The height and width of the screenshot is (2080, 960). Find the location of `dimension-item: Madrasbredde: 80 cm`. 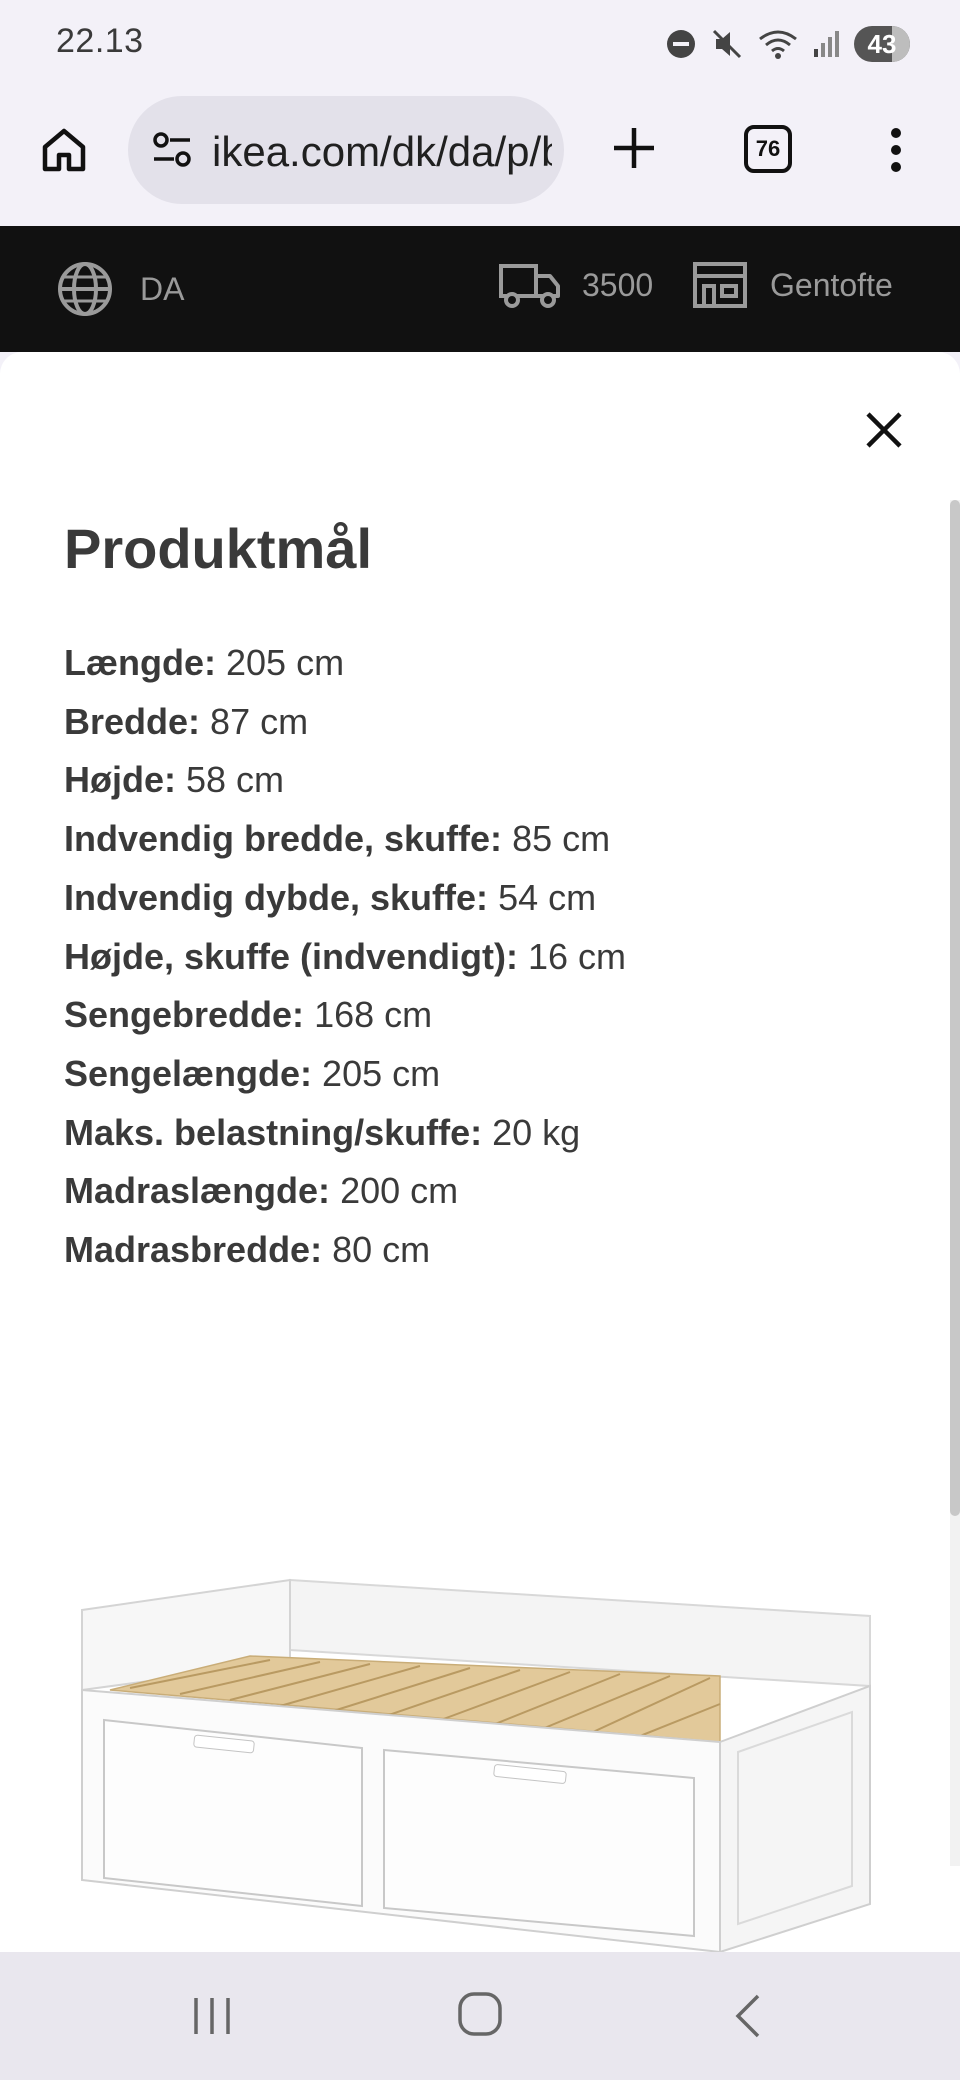

dimension-item: Madrasbredde: 80 cm is located at coordinates (247, 1250).